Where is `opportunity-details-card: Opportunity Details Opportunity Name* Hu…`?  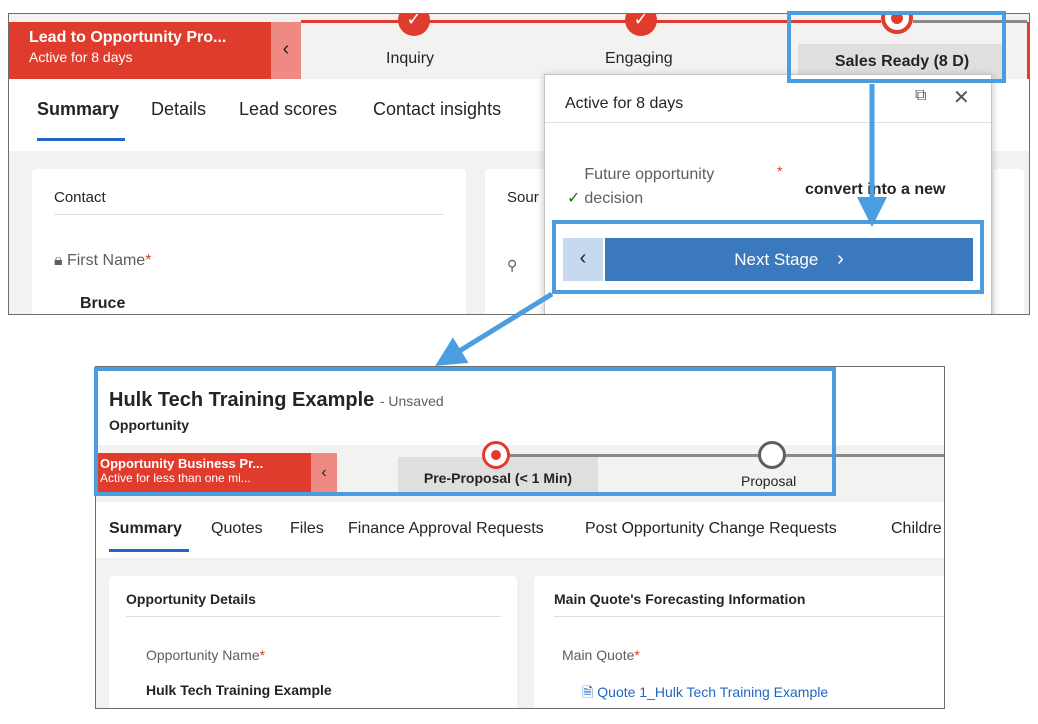
opportunity-details-card: Opportunity Details Opportunity Name* Hu… is located at coordinates (313, 642).